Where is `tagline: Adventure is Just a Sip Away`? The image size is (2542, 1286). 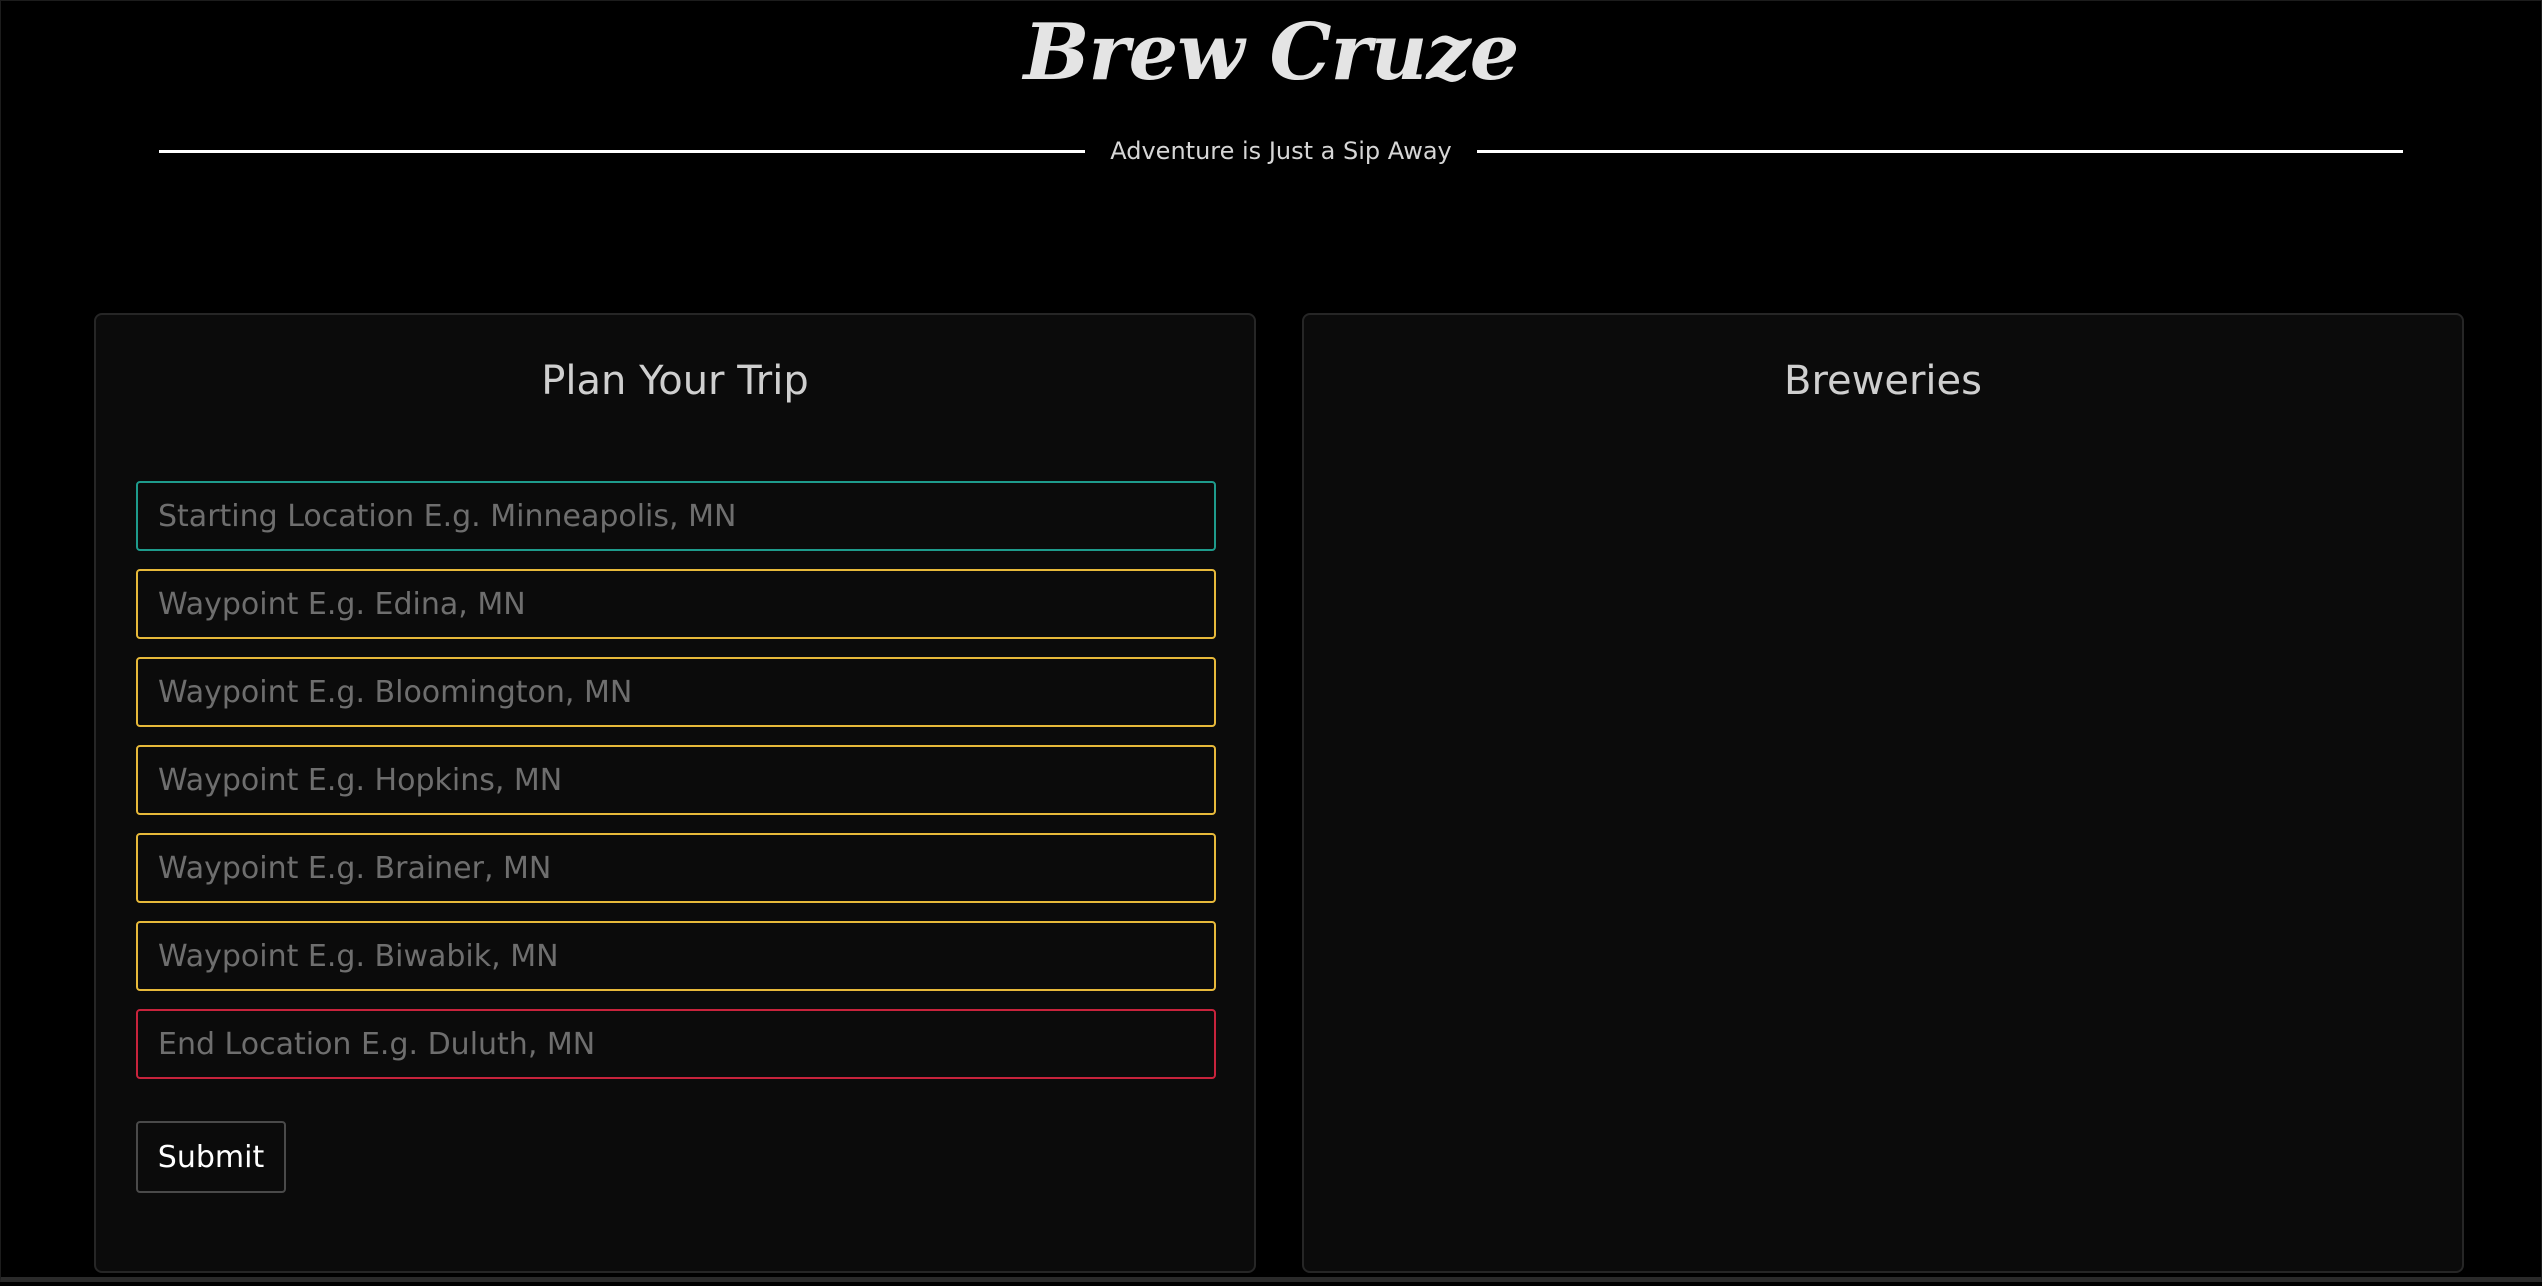 tagline: Adventure is Just a Sip Away is located at coordinates (1281, 151).